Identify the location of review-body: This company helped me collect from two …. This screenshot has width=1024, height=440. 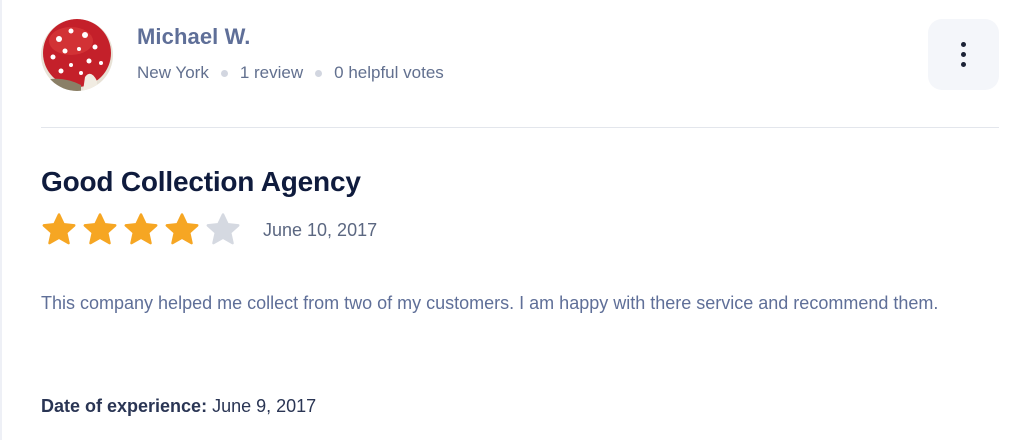
(490, 303).